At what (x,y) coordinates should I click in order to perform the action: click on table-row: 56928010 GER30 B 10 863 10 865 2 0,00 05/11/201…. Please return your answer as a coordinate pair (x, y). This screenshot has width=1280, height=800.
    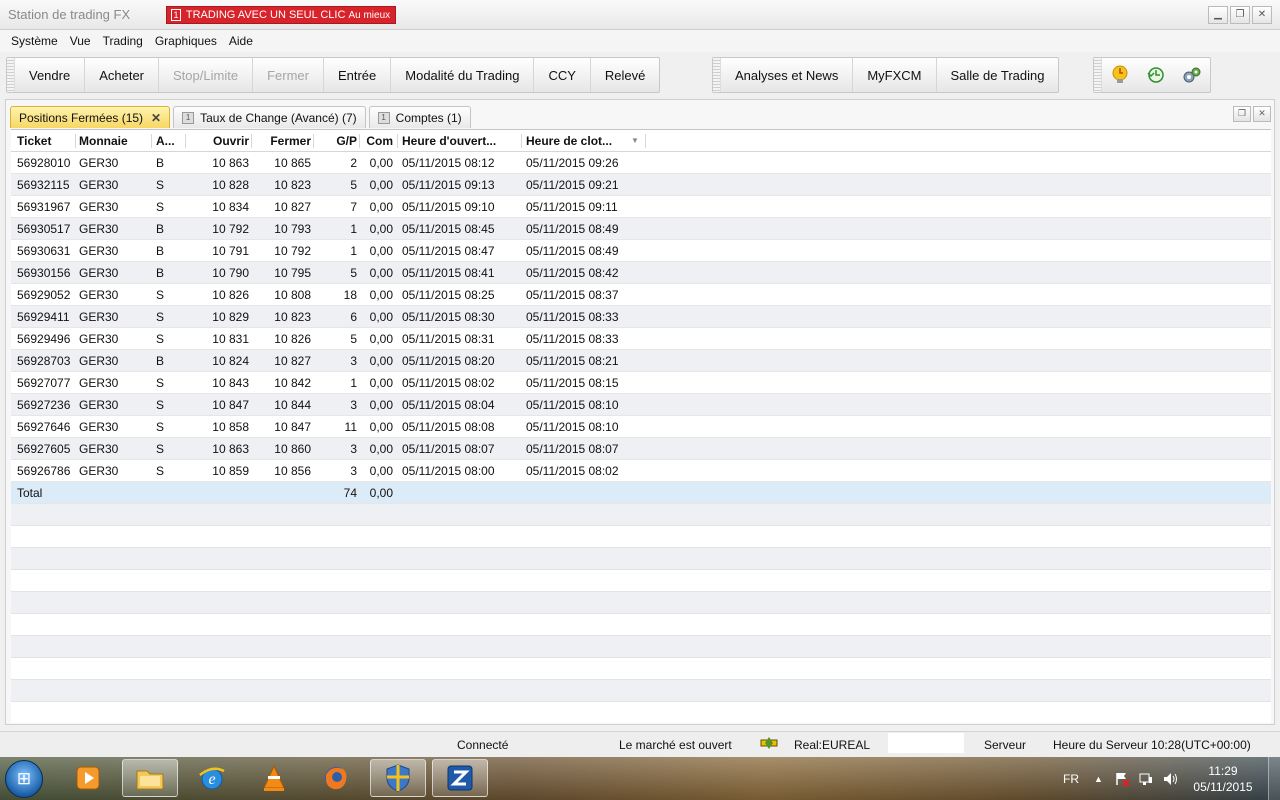
    Looking at the image, I should click on (641, 163).